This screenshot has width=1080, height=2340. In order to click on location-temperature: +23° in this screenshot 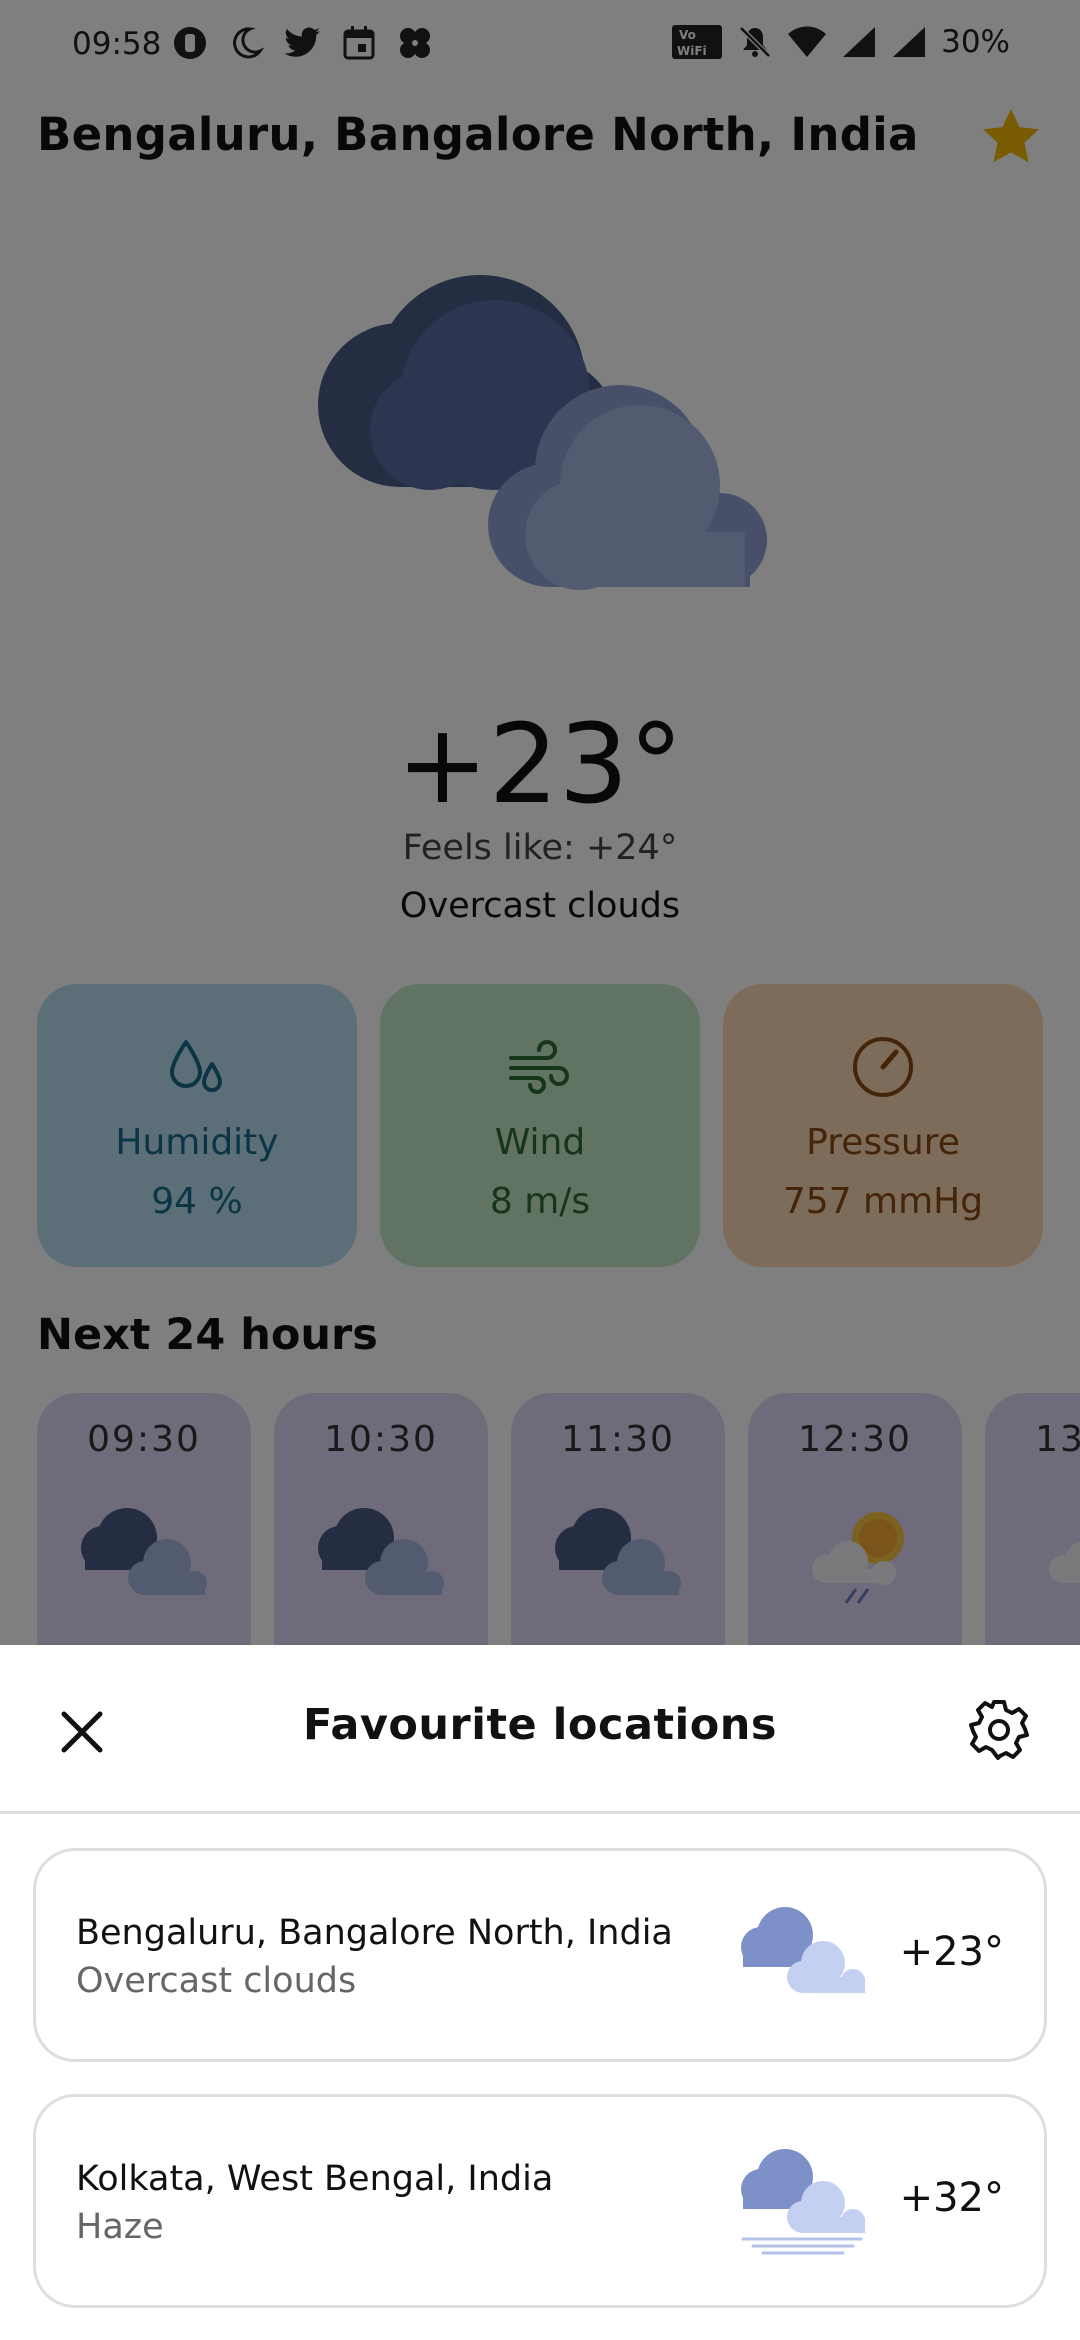, I will do `click(951, 1952)`.